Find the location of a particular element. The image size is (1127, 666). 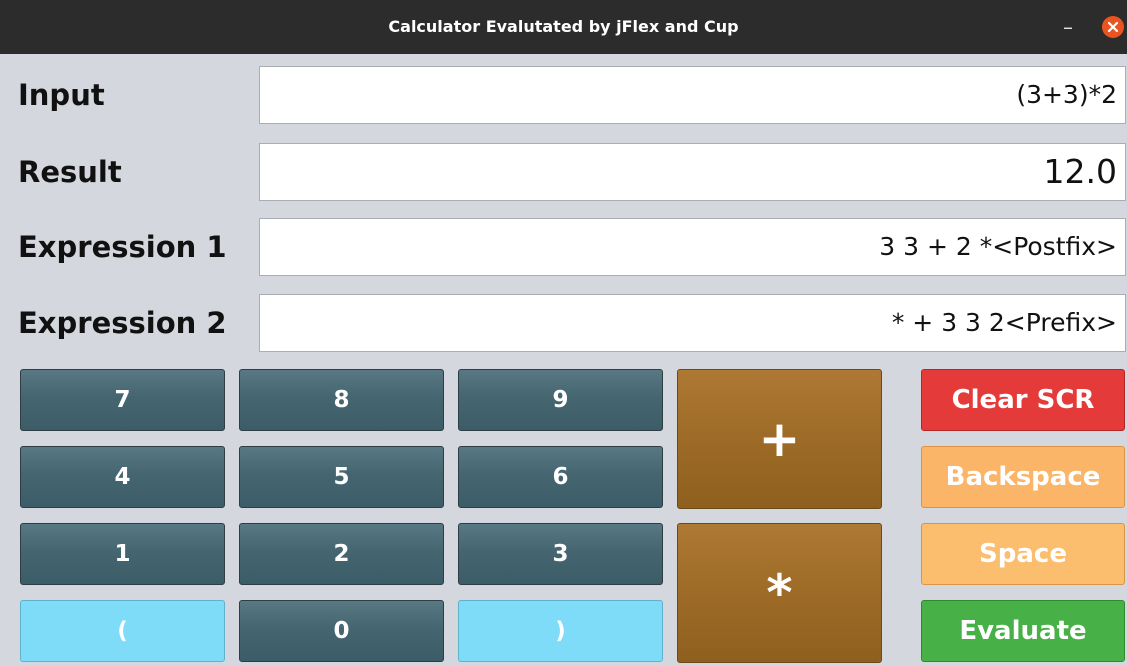

title-bar: Calculator Evalutated by jFlex and Cup – is located at coordinates (563, 27).